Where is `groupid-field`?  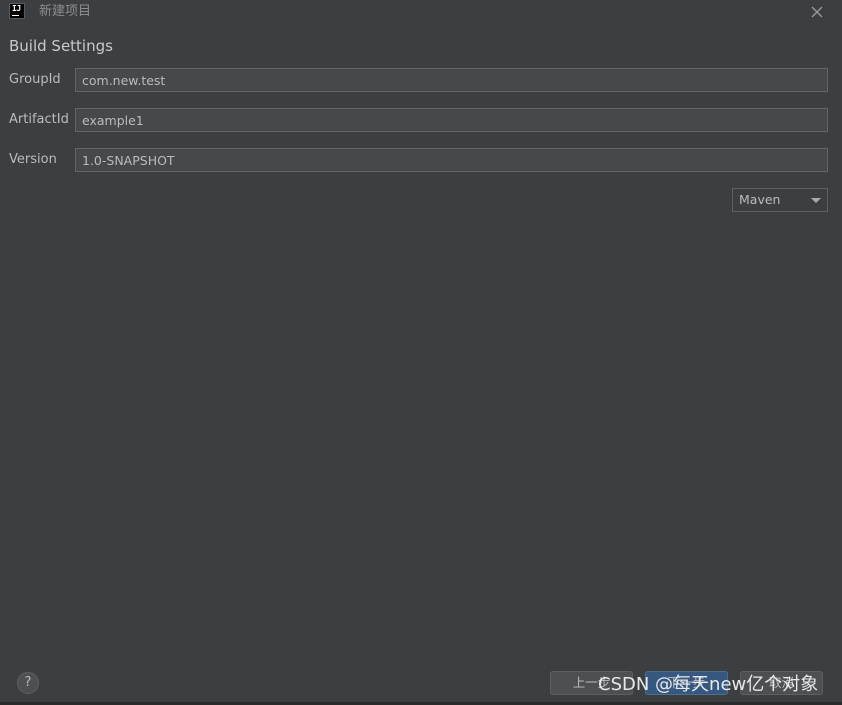 groupid-field is located at coordinates (451, 80).